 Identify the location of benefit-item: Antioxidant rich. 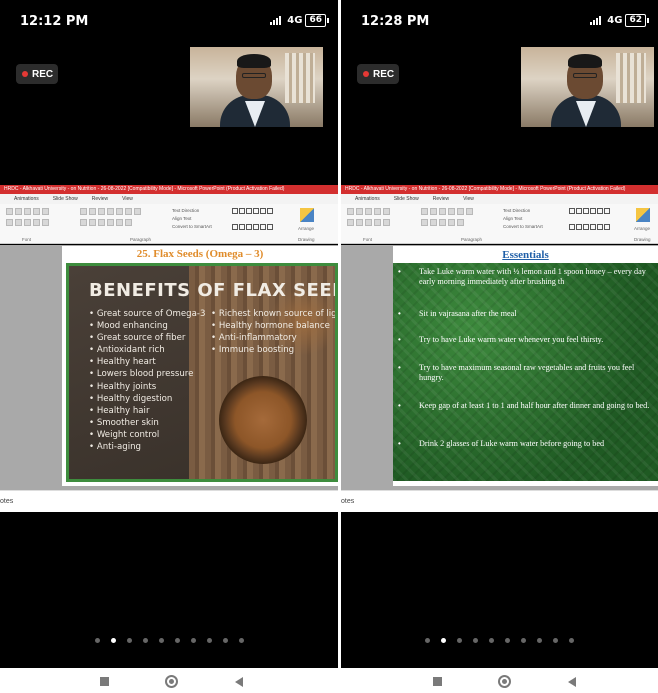
(147, 350).